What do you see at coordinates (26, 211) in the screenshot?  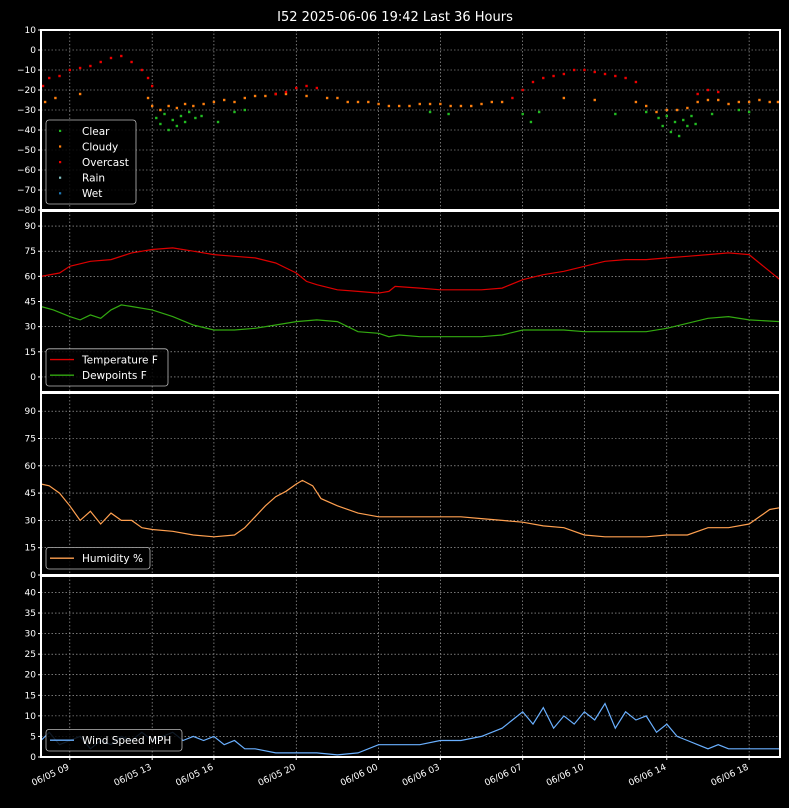 I see `y-tick-label: −80` at bounding box center [26, 211].